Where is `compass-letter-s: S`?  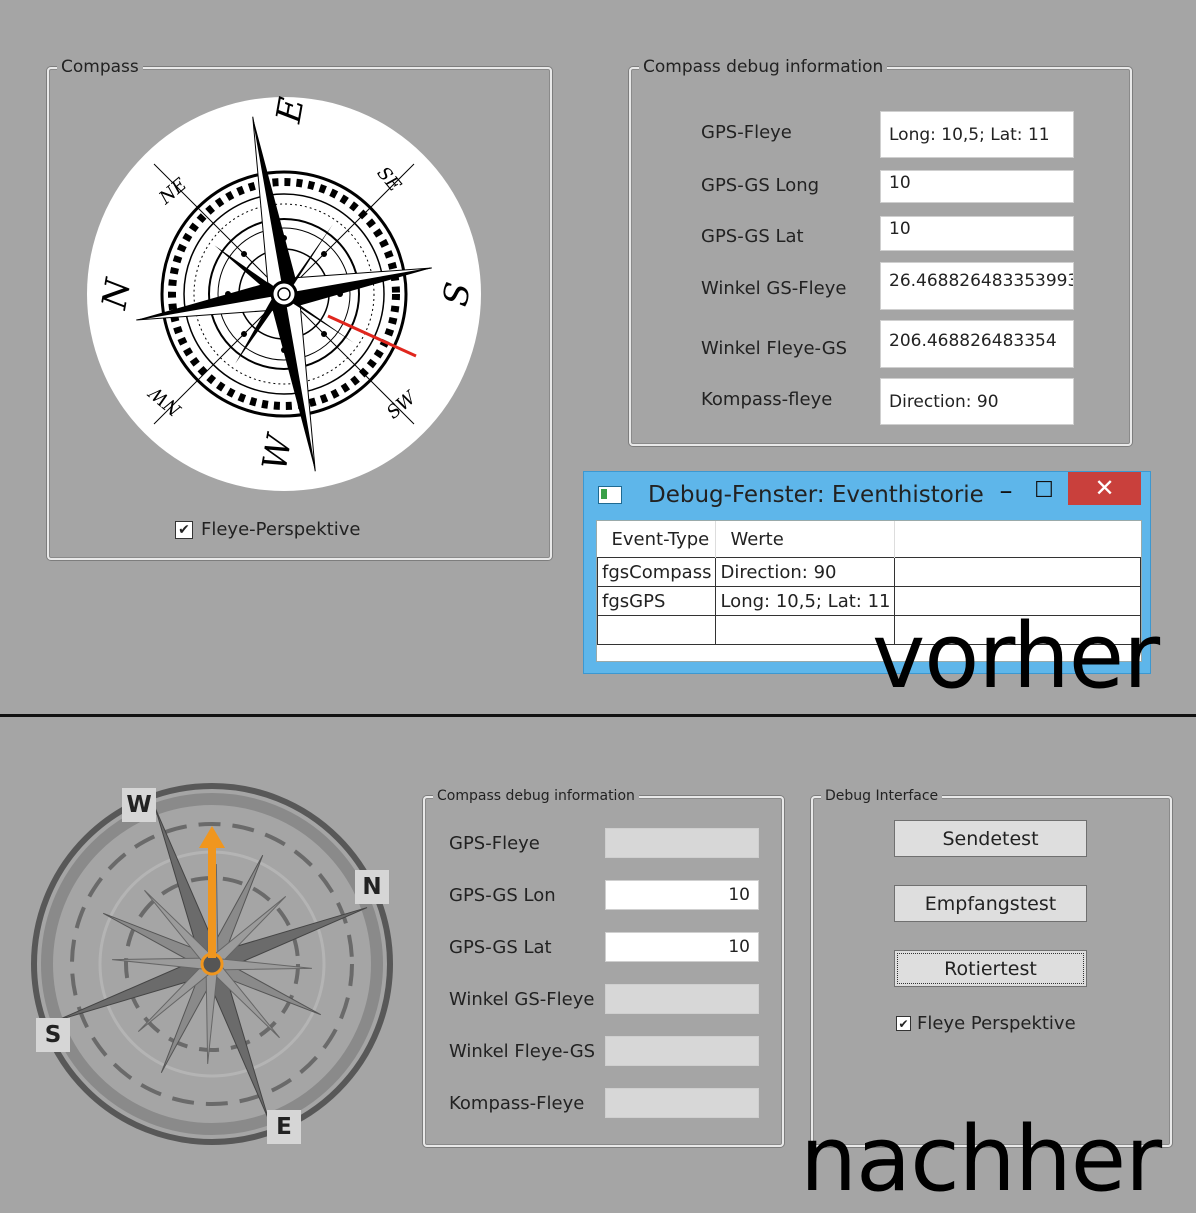
compass-letter-s: S is located at coordinates (53, 1035).